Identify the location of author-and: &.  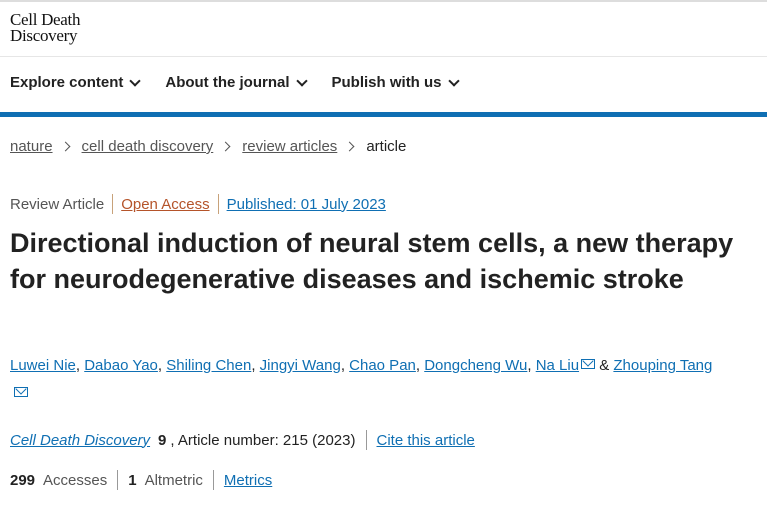
(604, 365).